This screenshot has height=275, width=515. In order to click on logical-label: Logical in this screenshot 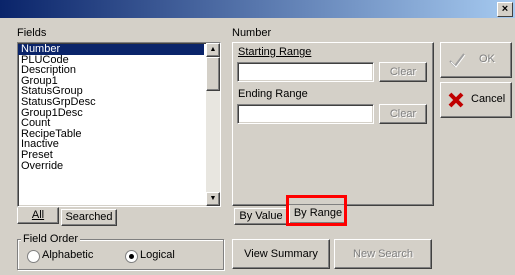, I will do `click(157, 255)`.